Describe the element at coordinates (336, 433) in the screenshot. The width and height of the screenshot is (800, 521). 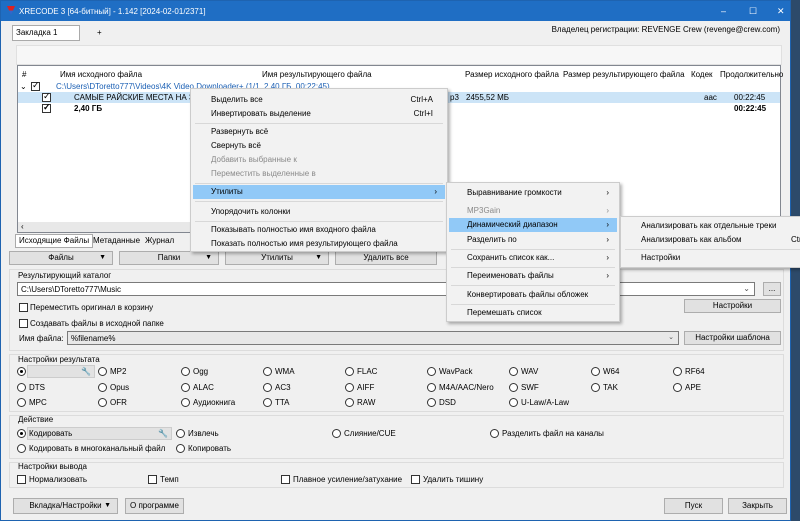
I see `action-2-radio` at that location.